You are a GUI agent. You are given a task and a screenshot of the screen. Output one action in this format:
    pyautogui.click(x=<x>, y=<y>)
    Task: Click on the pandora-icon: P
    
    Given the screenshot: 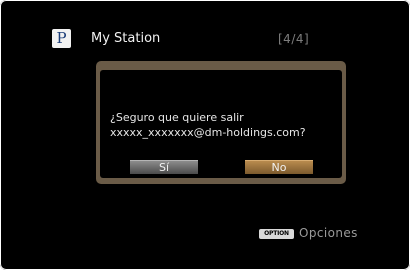 What is the action you would take?
    pyautogui.click(x=61, y=38)
    